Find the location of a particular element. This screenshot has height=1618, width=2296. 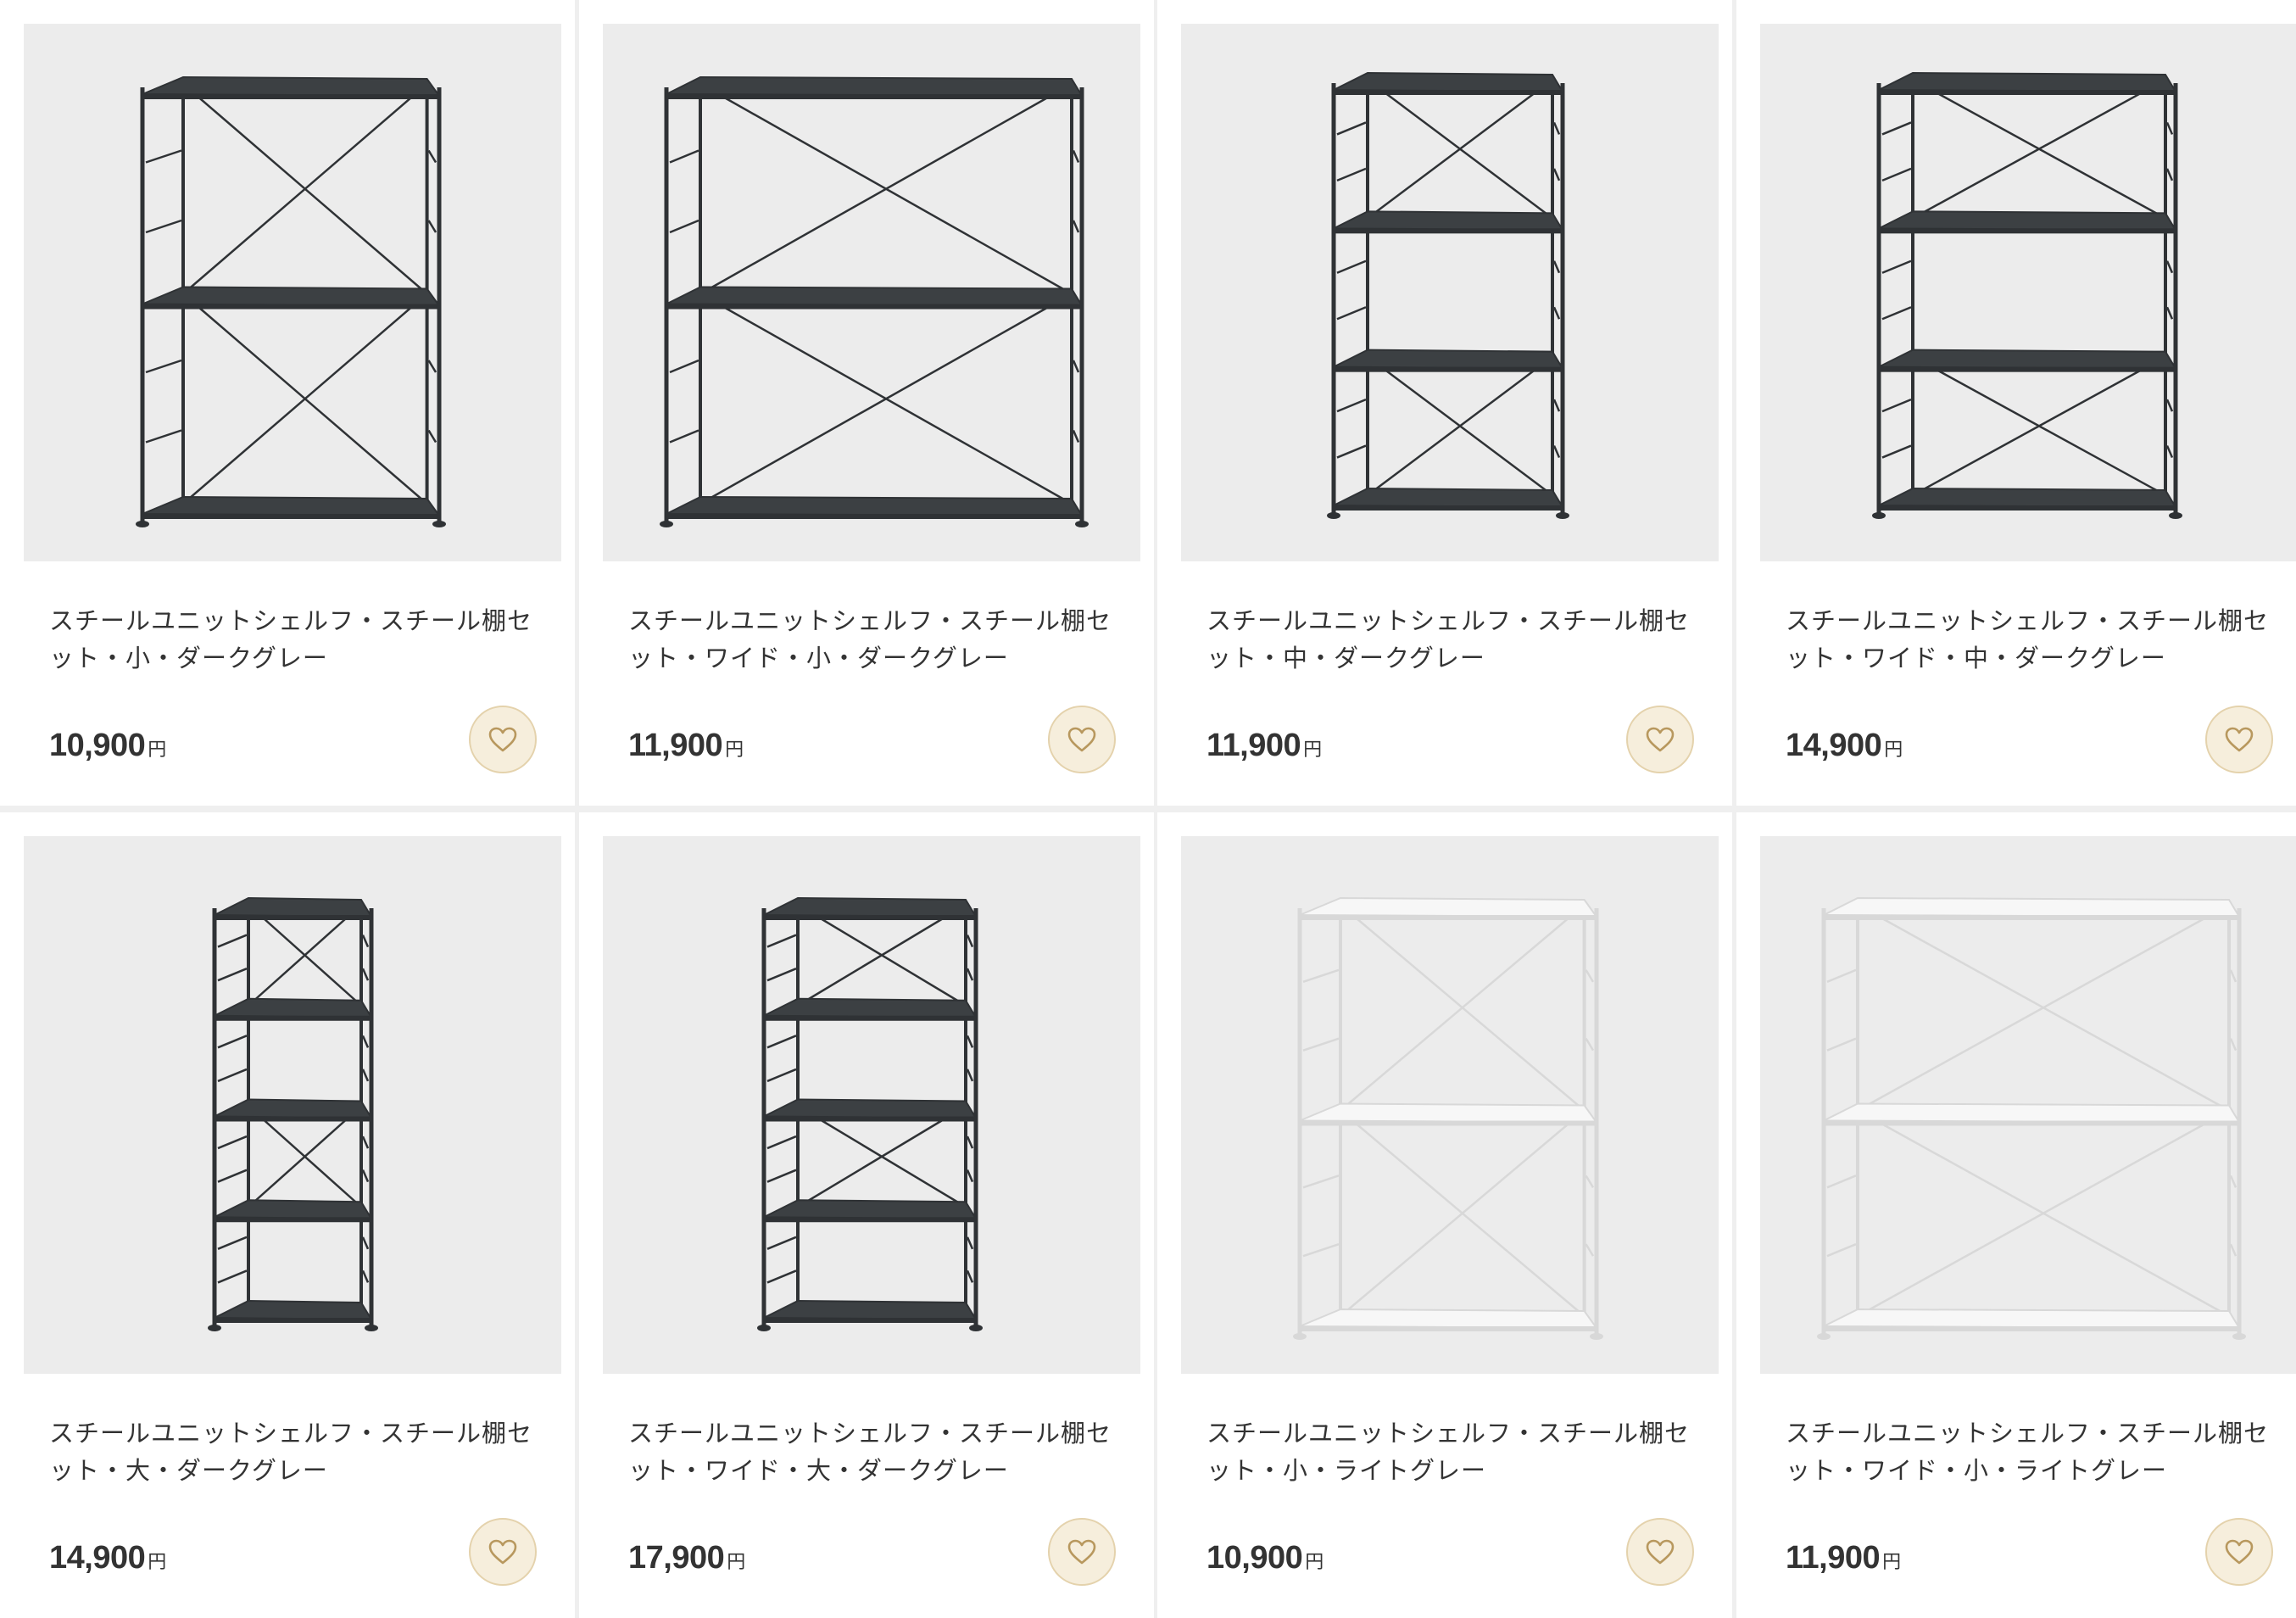

product-name: スチールユニットシェルフ・スチール棚セット・ワイド・中・ダークグレー is located at coordinates (2031, 639).